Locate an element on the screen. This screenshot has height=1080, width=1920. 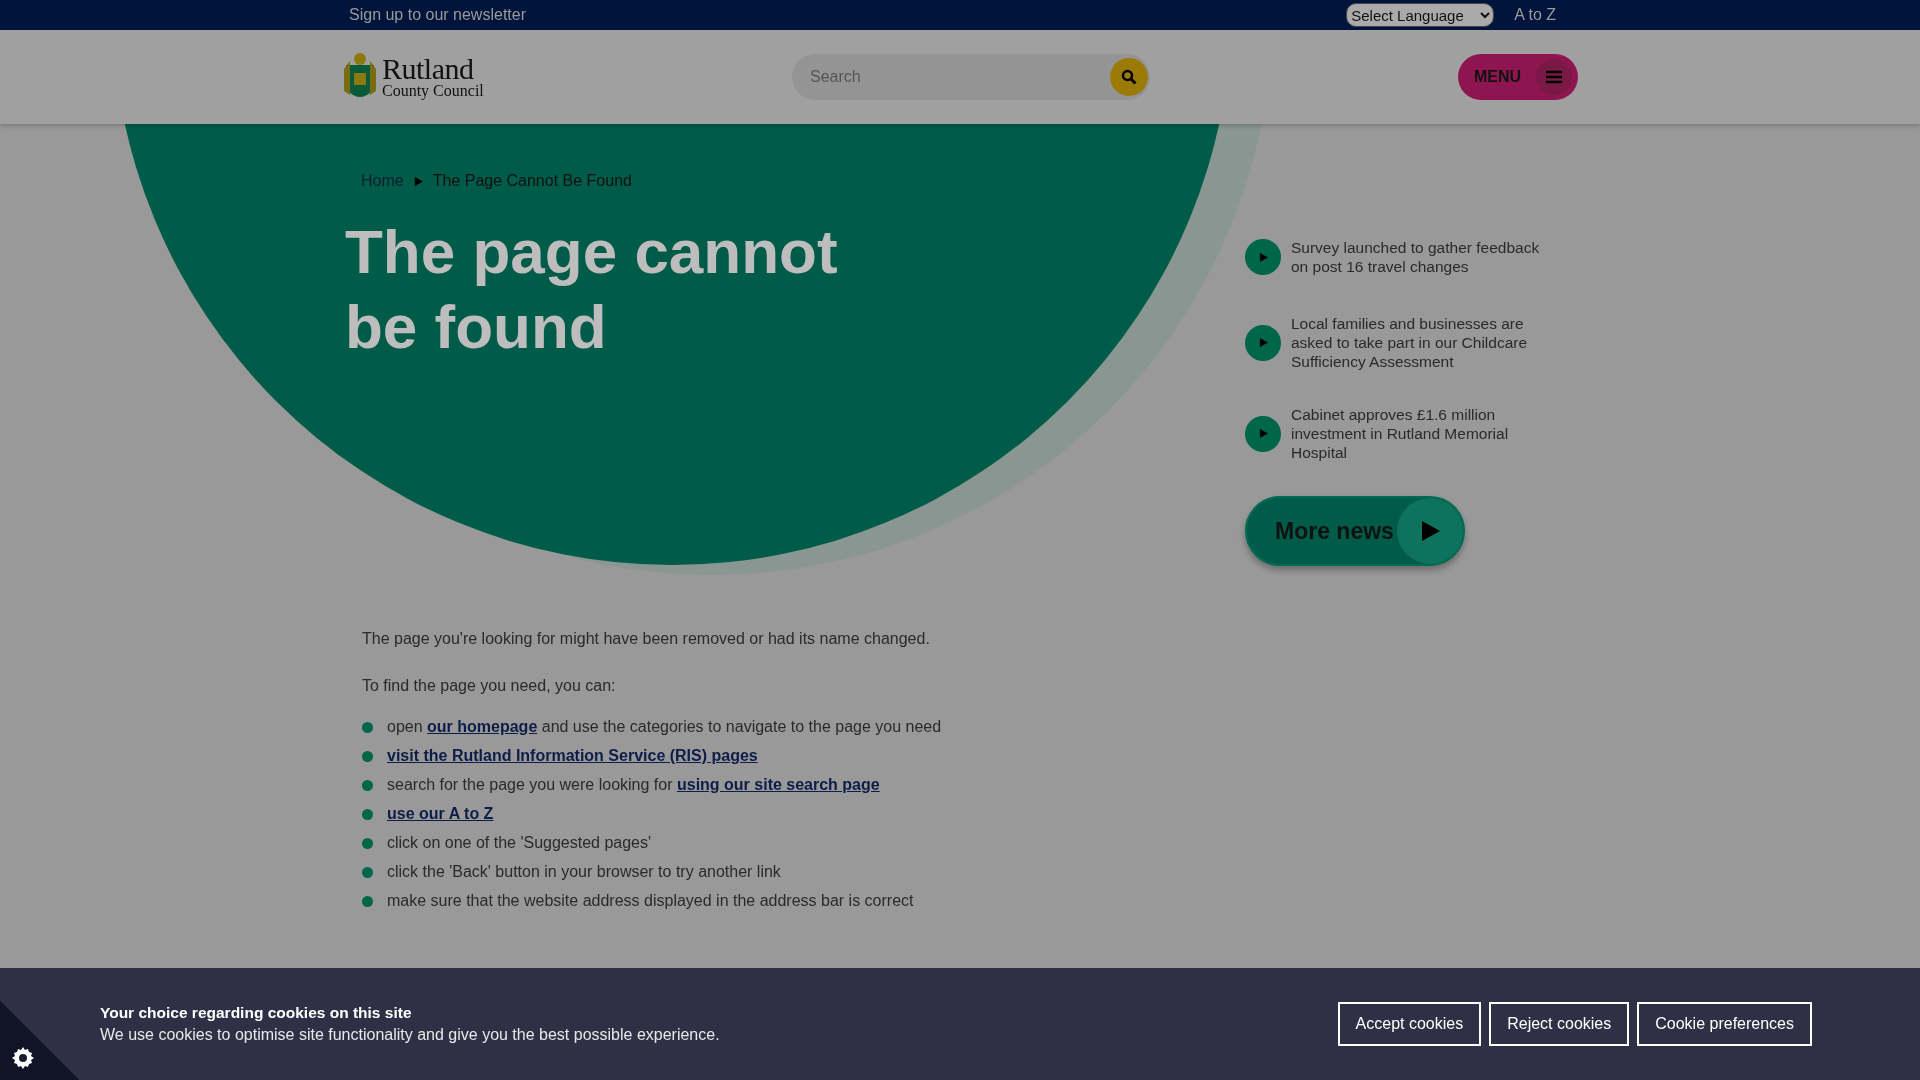
inline-link: our homepage is located at coordinates (482, 726).